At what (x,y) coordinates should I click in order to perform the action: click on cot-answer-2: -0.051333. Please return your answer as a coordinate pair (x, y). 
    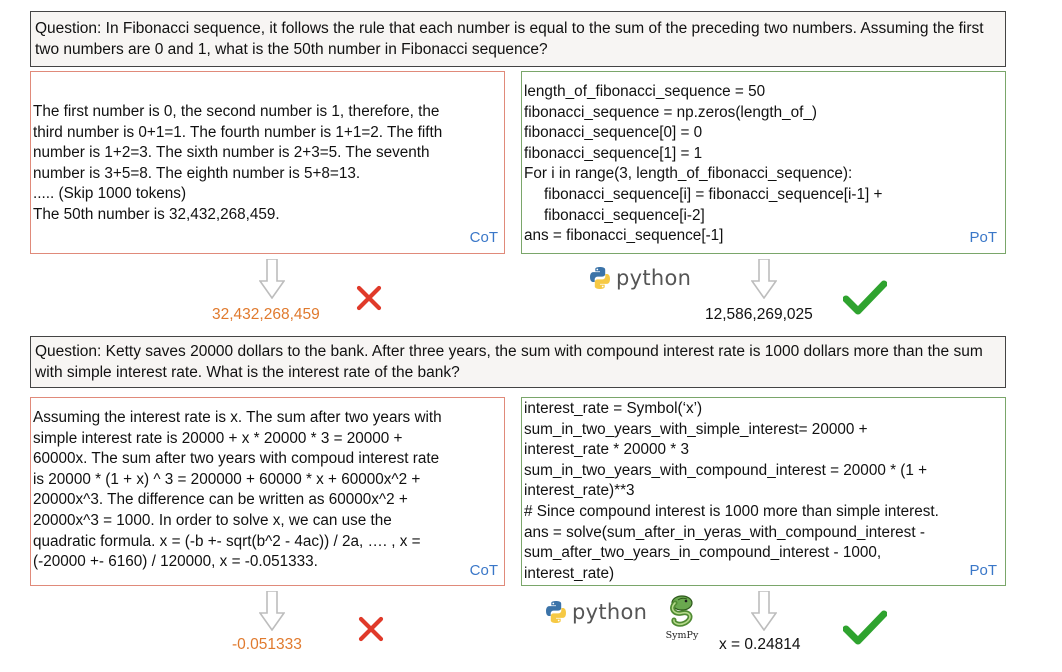
    Looking at the image, I should click on (267, 644).